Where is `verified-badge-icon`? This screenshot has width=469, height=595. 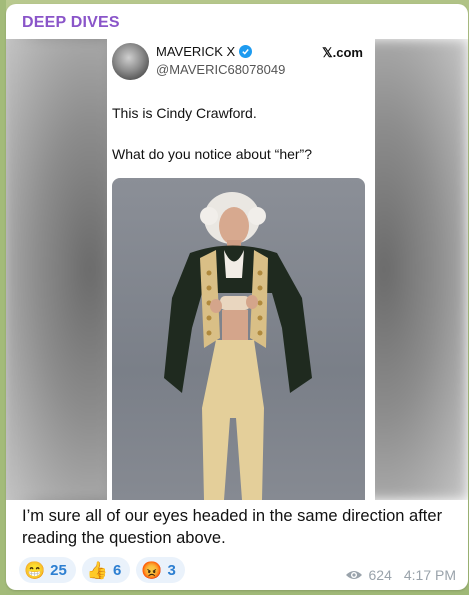
verified-badge-icon is located at coordinates (246, 51).